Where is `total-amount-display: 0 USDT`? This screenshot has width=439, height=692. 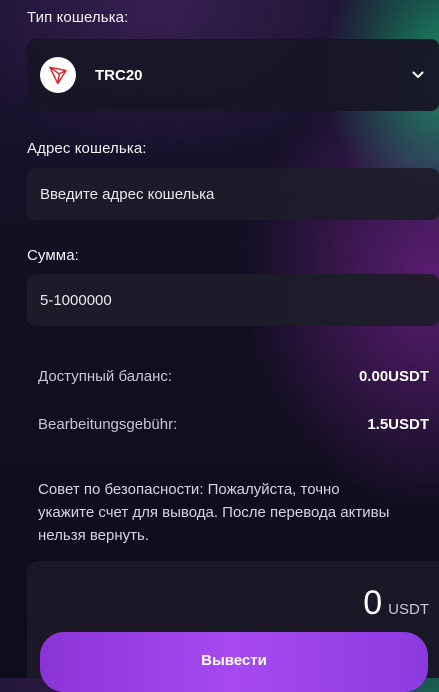
total-amount-display: 0 USDT is located at coordinates (396, 603).